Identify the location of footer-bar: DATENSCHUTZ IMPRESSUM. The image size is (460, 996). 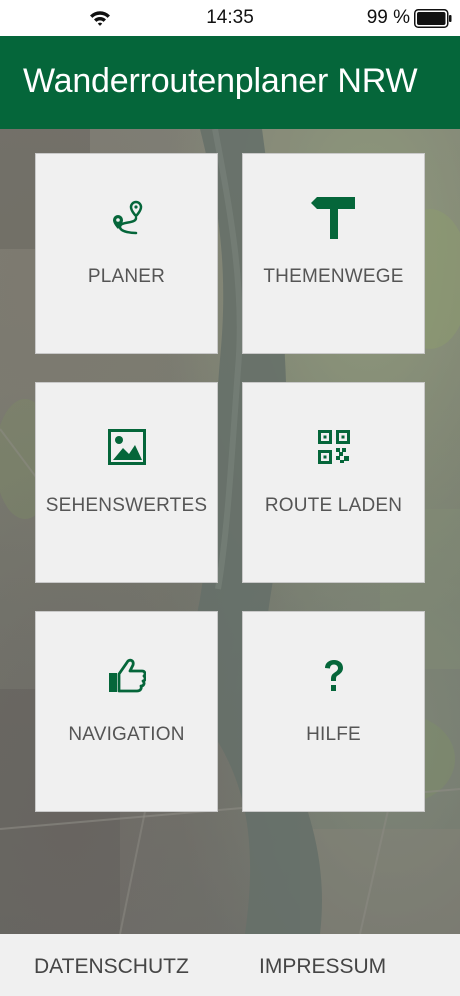
(230, 965).